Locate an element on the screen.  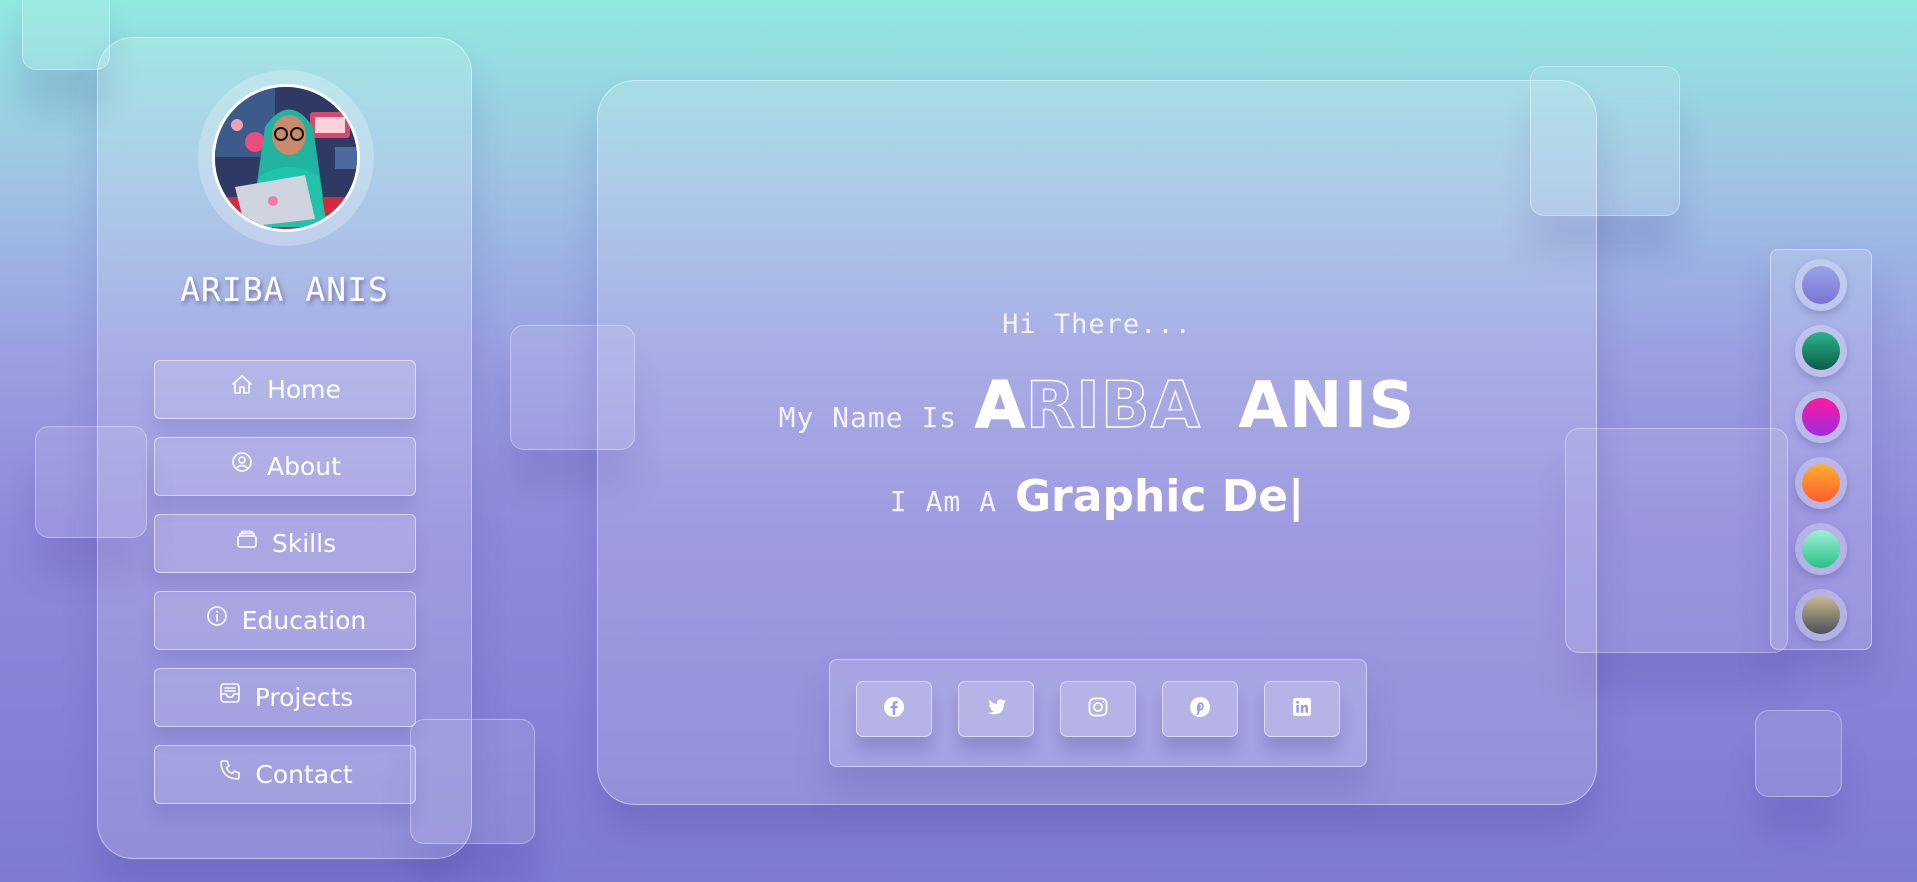
typed-role: Graphic De is located at coordinates (1151, 496).